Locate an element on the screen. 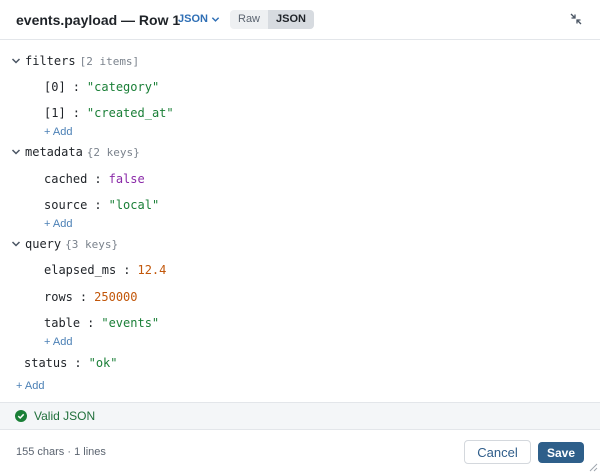 This screenshot has width=600, height=474. validation-bar: Valid JSON is located at coordinates (300, 416).